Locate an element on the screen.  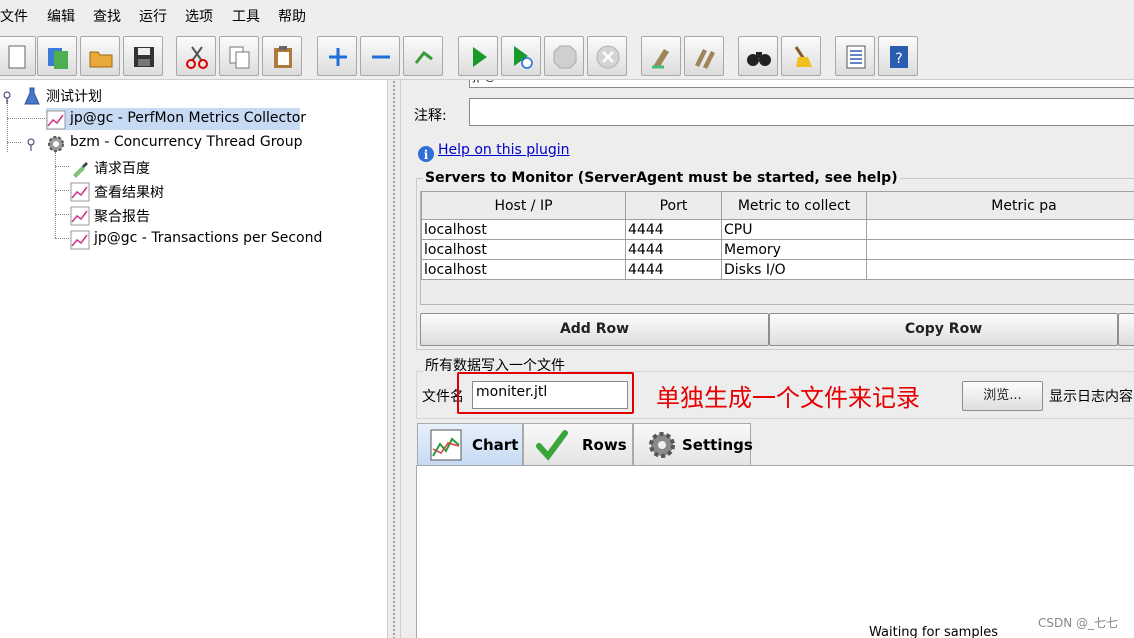
gear-icon is located at coordinates (662, 445).